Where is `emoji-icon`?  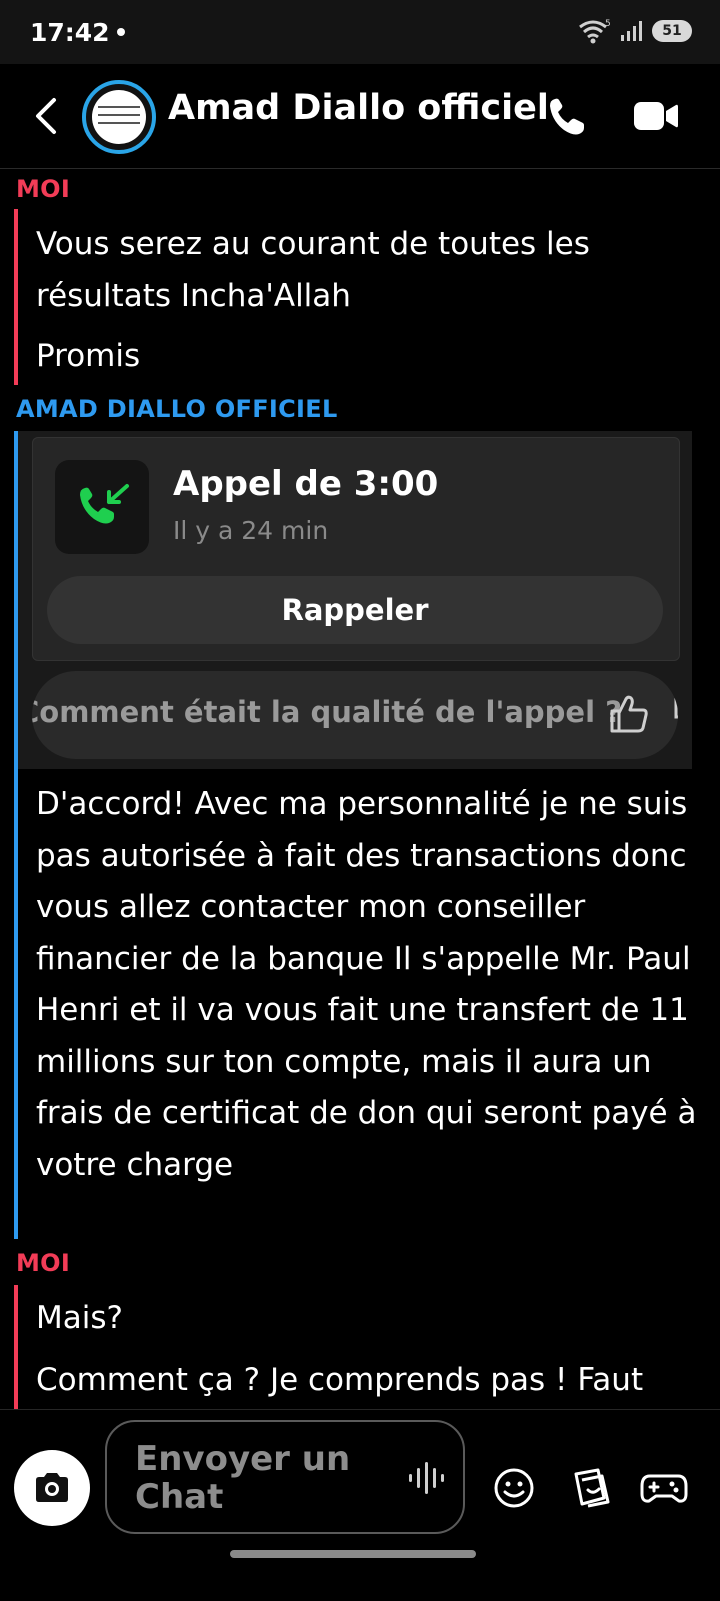
emoji-icon is located at coordinates (514, 1488).